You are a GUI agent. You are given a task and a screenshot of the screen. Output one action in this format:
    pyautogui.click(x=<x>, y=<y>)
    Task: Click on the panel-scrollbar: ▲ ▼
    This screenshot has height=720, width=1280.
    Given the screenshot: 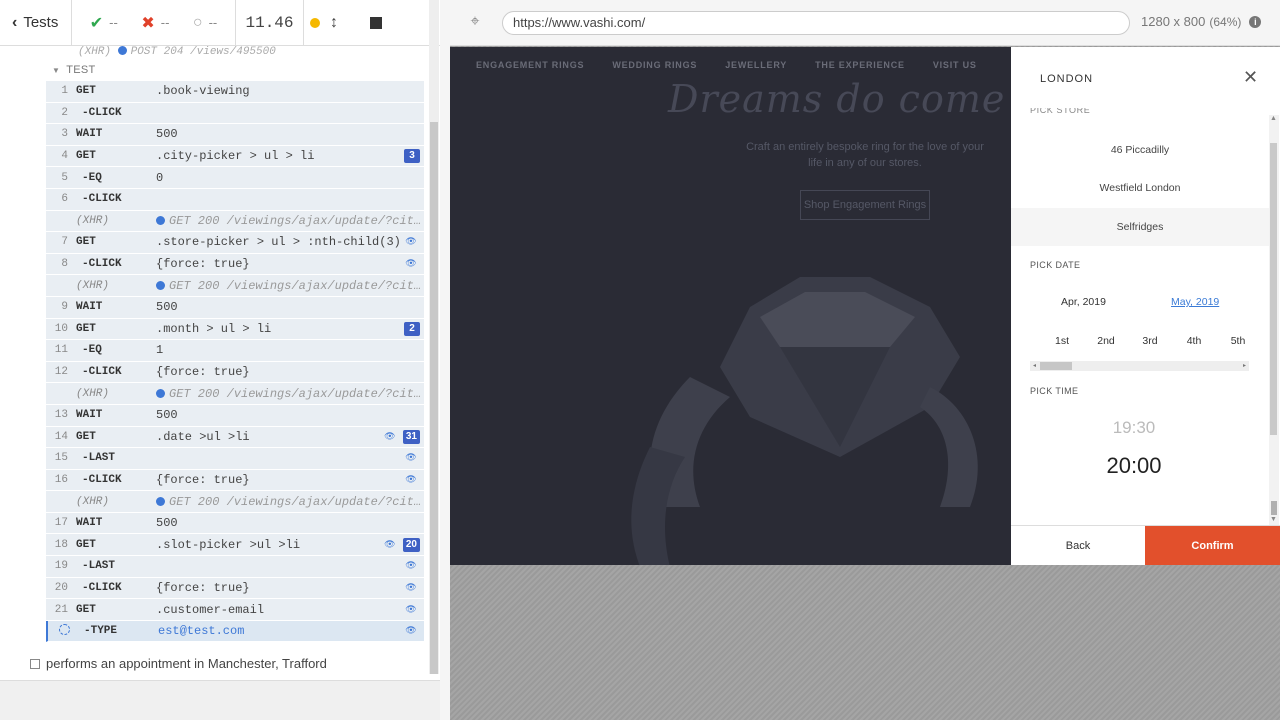 What is the action you would take?
    pyautogui.click(x=1274, y=320)
    